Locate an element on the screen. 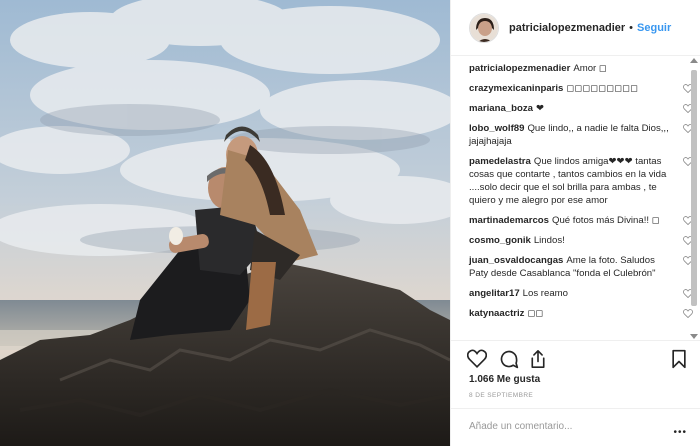 The width and height of the screenshot is (700, 446). comment-username: lobo_wolf89 is located at coordinates (496, 128).